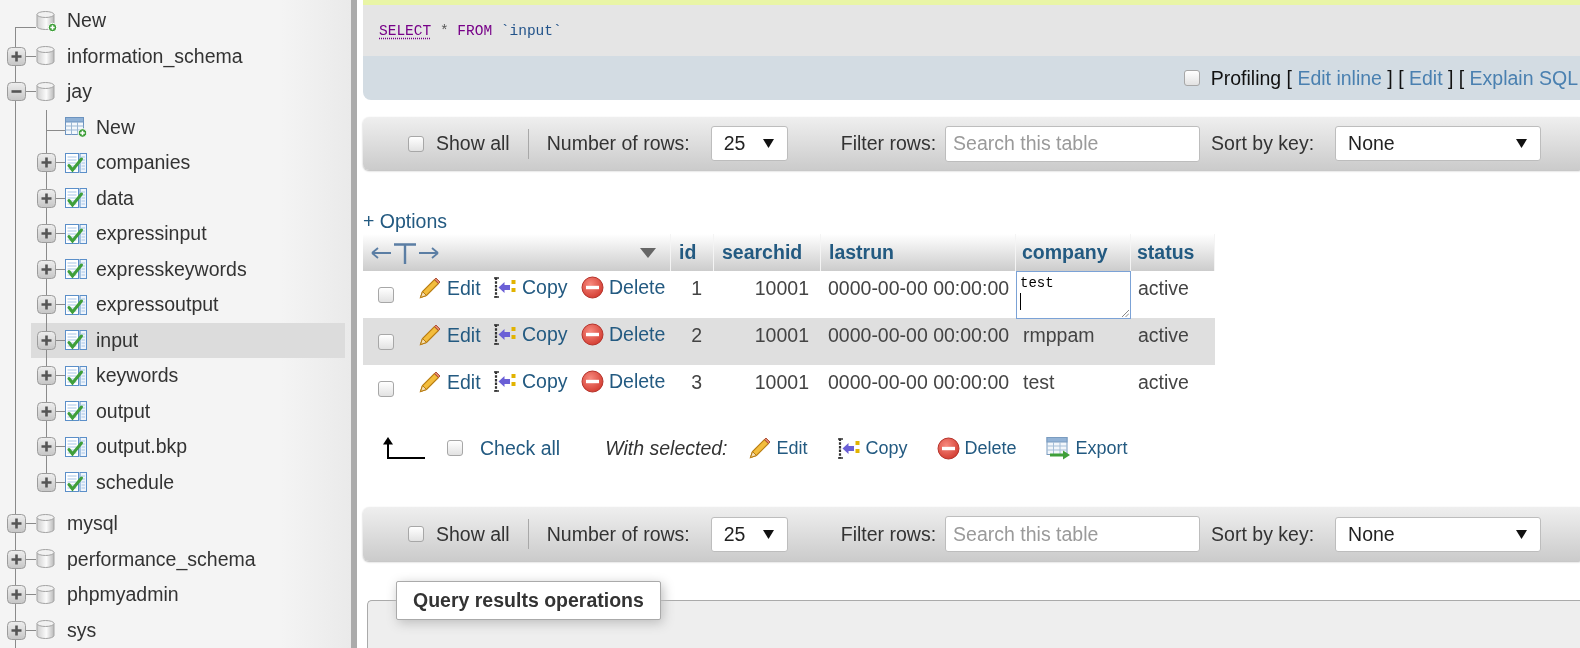 The image size is (1580, 648). I want to click on sql-identifier: `input`, so click(531, 30).